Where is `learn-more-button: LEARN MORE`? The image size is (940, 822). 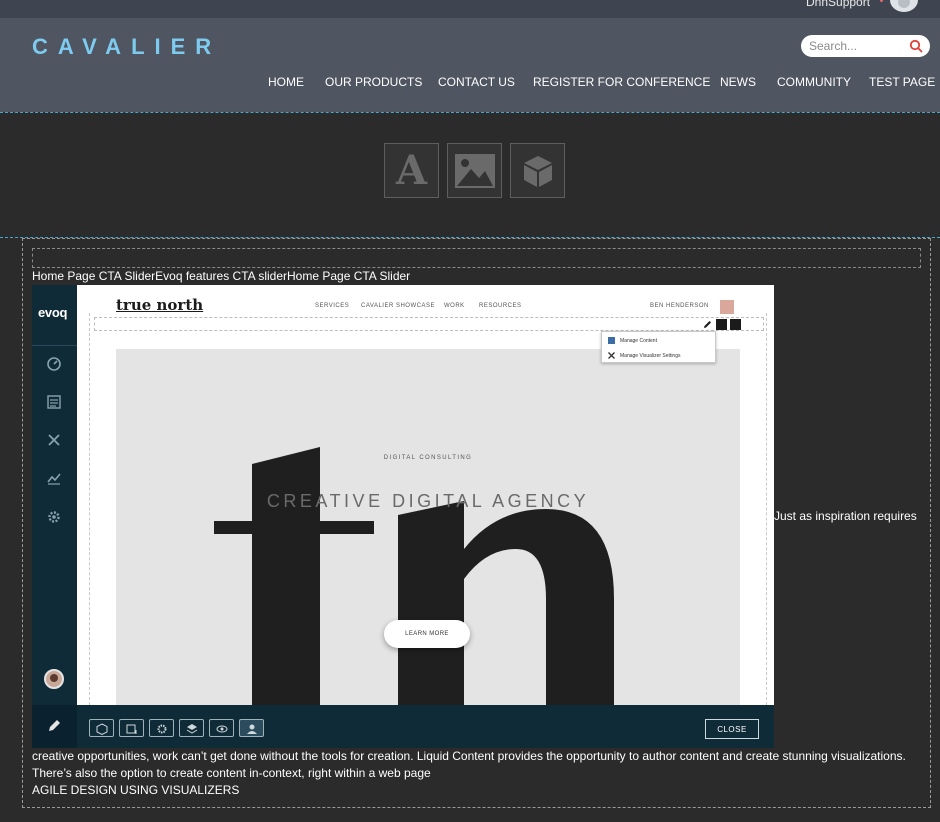
learn-more-button: LEARN MORE is located at coordinates (427, 634).